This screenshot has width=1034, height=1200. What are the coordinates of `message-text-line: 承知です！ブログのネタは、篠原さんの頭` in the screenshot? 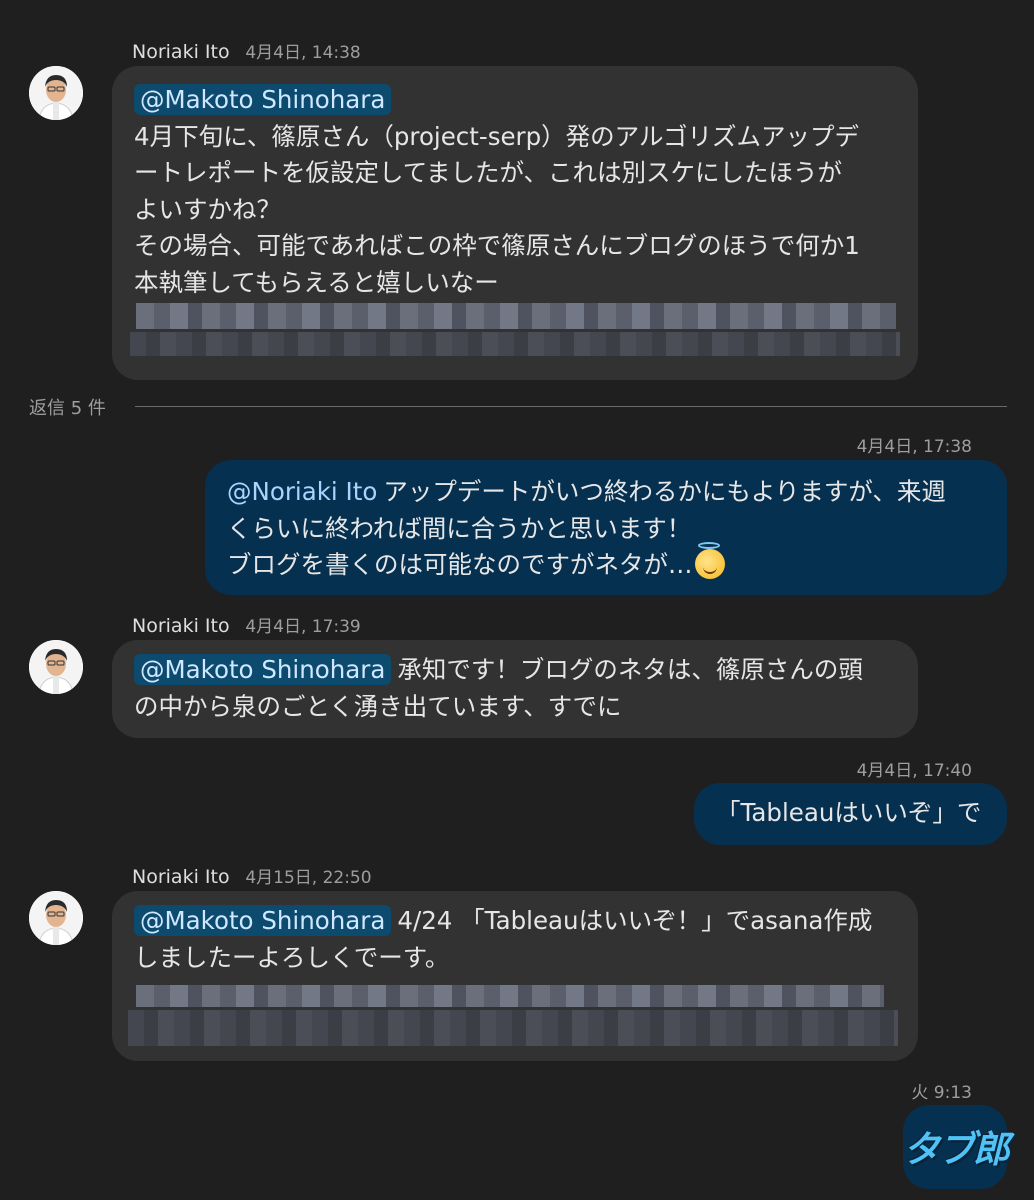 It's located at (630, 669).